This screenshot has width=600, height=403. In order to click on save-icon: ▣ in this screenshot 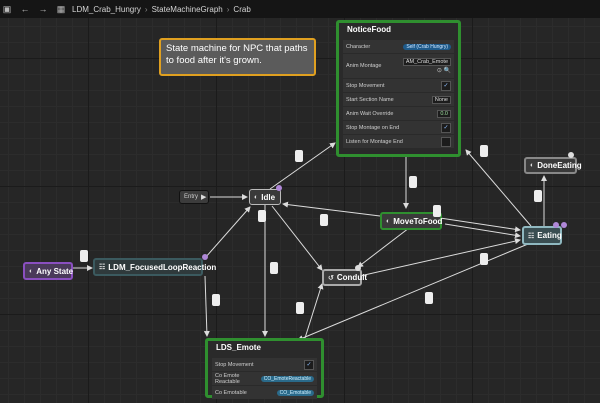, I will do `click(7, 9)`.